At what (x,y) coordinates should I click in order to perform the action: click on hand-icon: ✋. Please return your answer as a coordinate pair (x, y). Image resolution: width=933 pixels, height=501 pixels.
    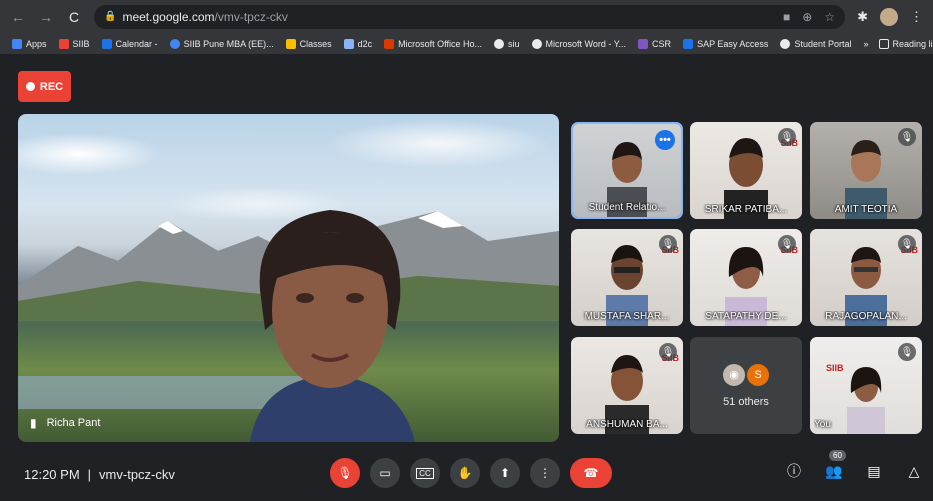
    Looking at the image, I should click on (465, 473).